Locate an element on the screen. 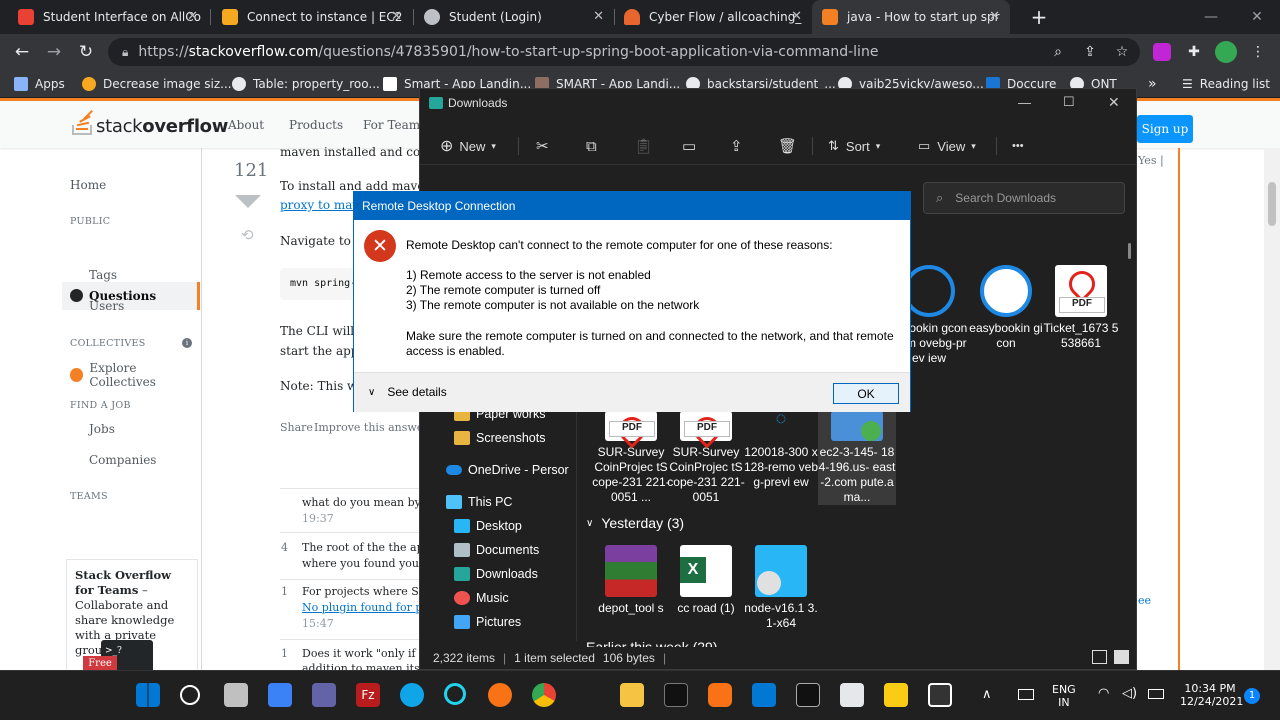  puzzle-icon: ✚ is located at coordinates (1194, 52).